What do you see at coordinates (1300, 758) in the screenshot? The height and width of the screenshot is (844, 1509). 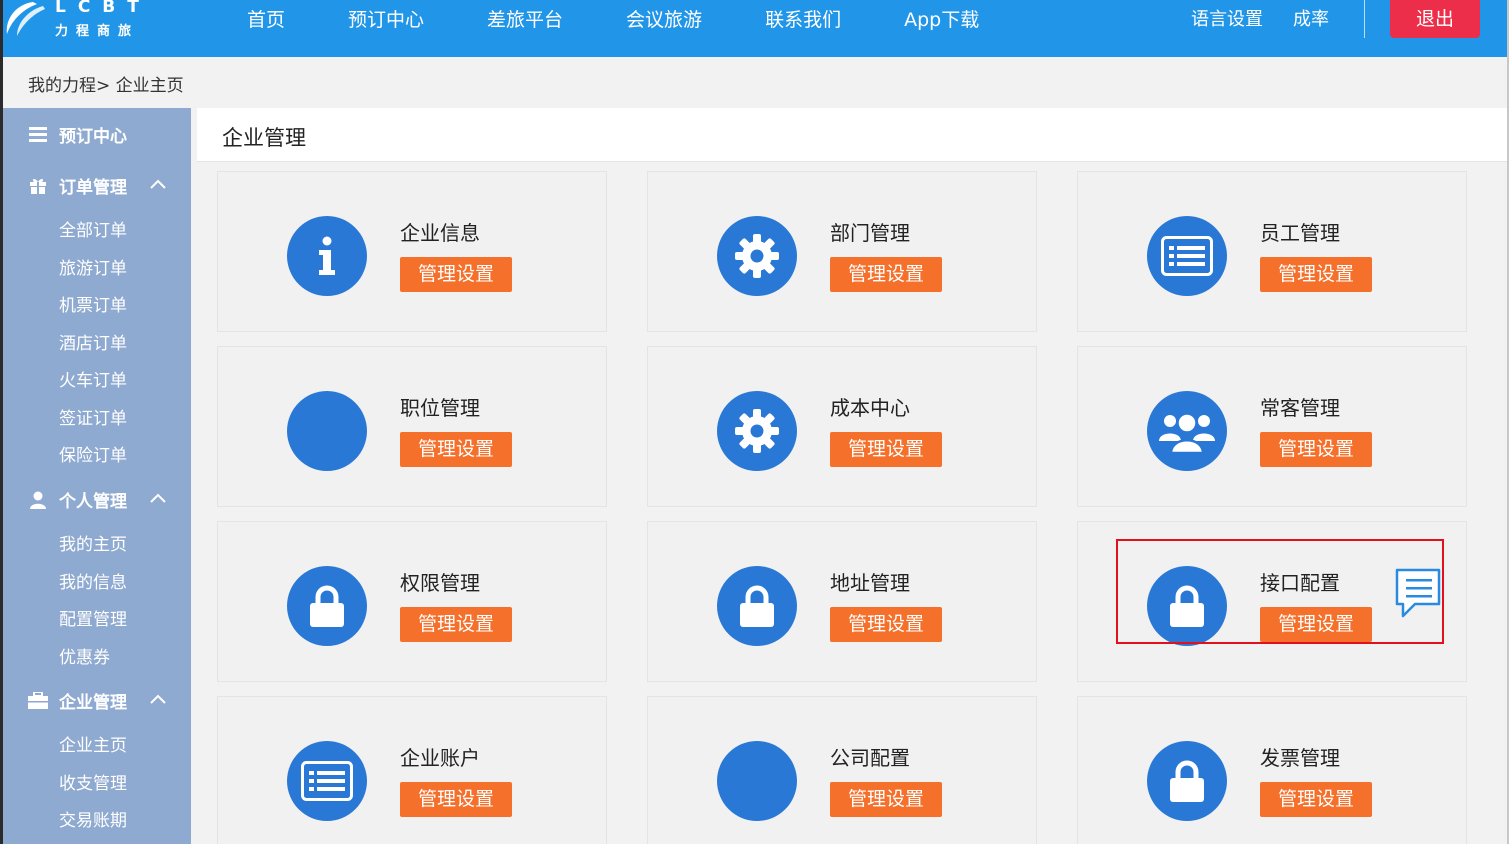 I see `card-title: 发票管理` at bounding box center [1300, 758].